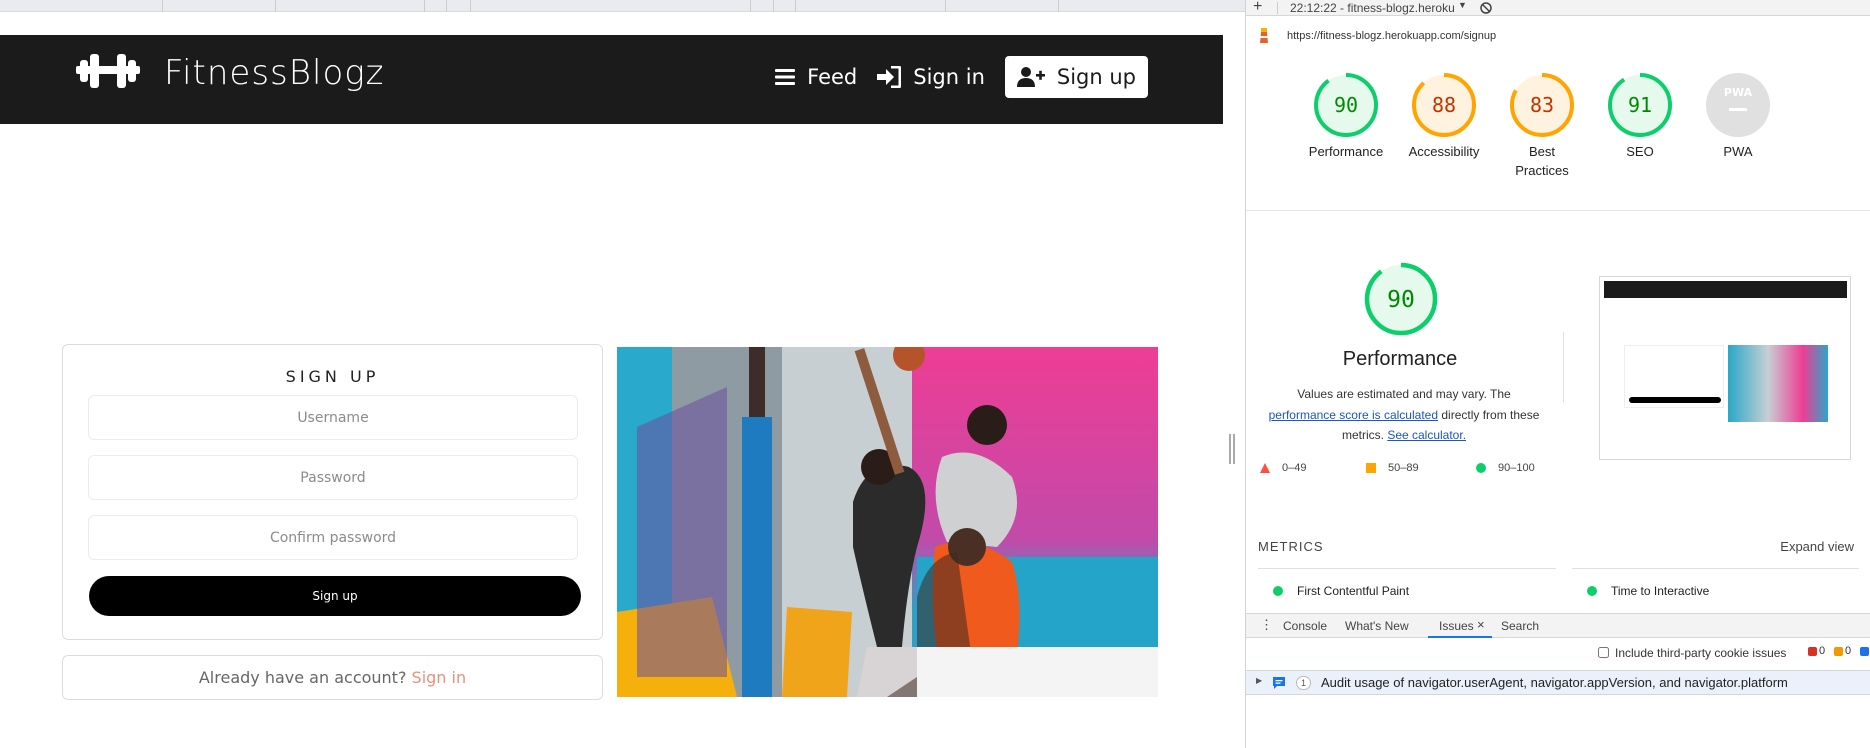  Describe the element at coordinates (1030, 77) in the screenshot. I see `user-plus-icon` at that location.